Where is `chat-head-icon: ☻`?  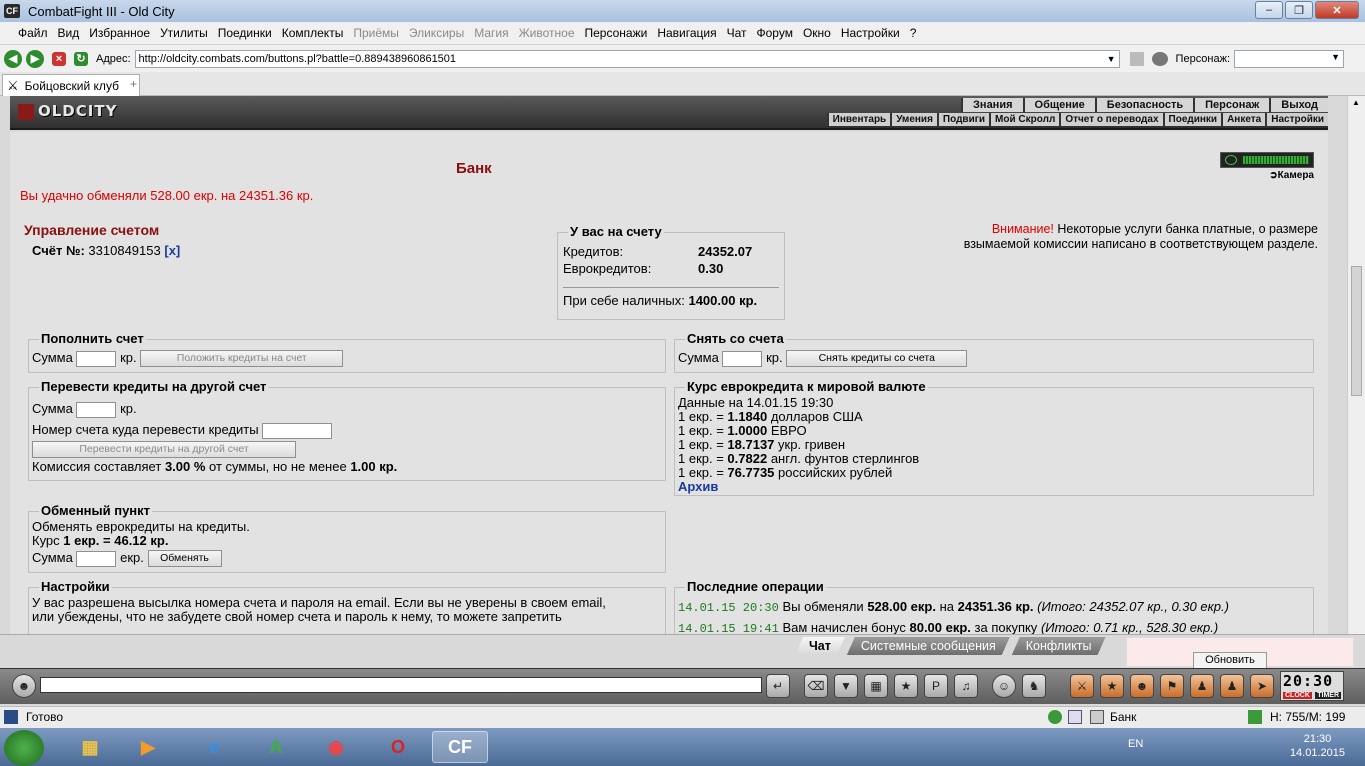
chat-head-icon: ☻ is located at coordinates (24, 686).